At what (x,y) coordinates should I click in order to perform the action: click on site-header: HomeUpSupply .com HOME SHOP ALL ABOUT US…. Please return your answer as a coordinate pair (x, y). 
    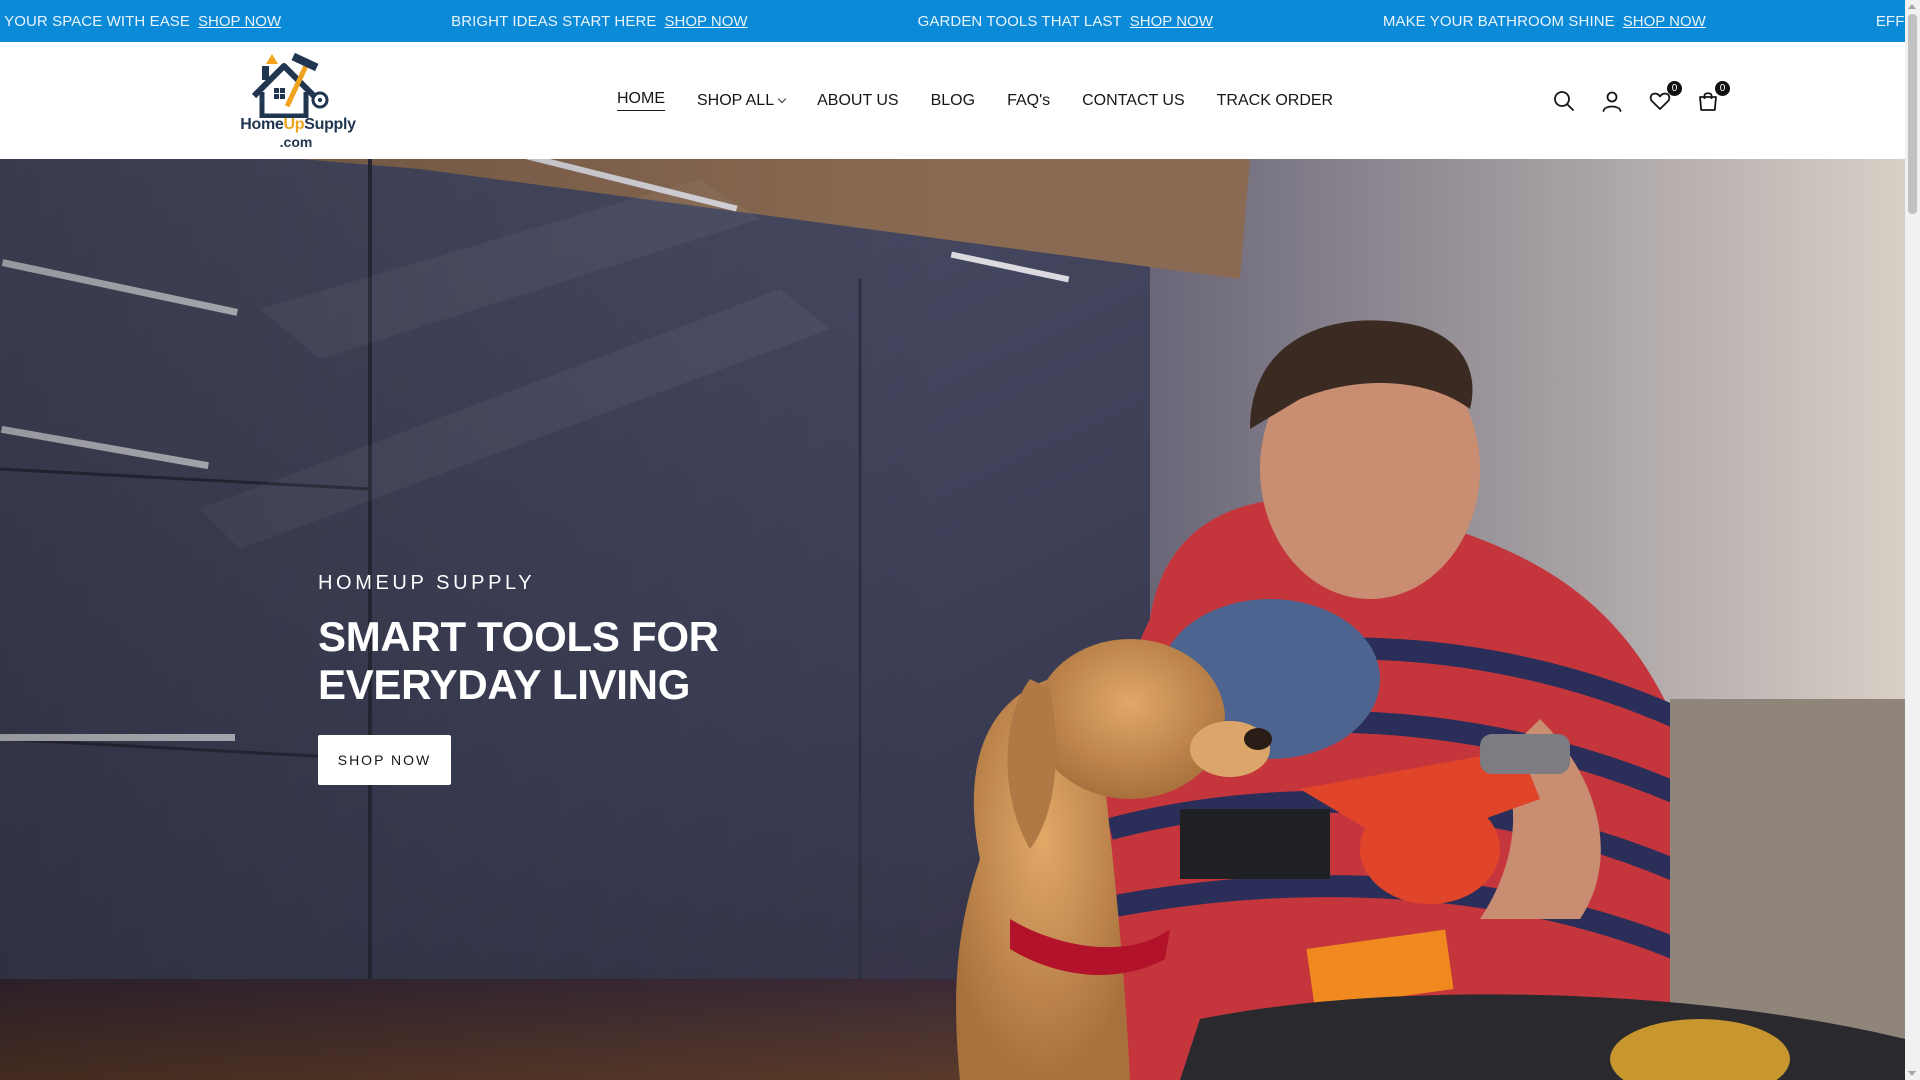
    Looking at the image, I should click on (952, 100).